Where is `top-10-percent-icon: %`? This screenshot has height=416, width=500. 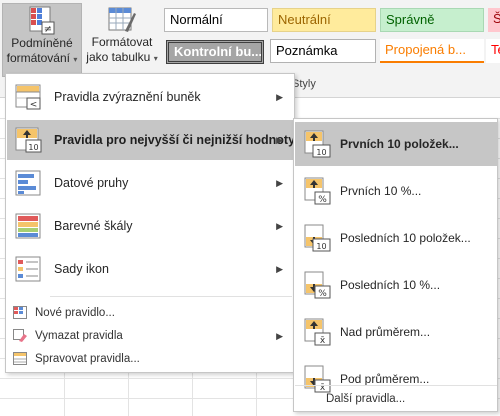
top-10-percent-icon: % is located at coordinates (317, 191).